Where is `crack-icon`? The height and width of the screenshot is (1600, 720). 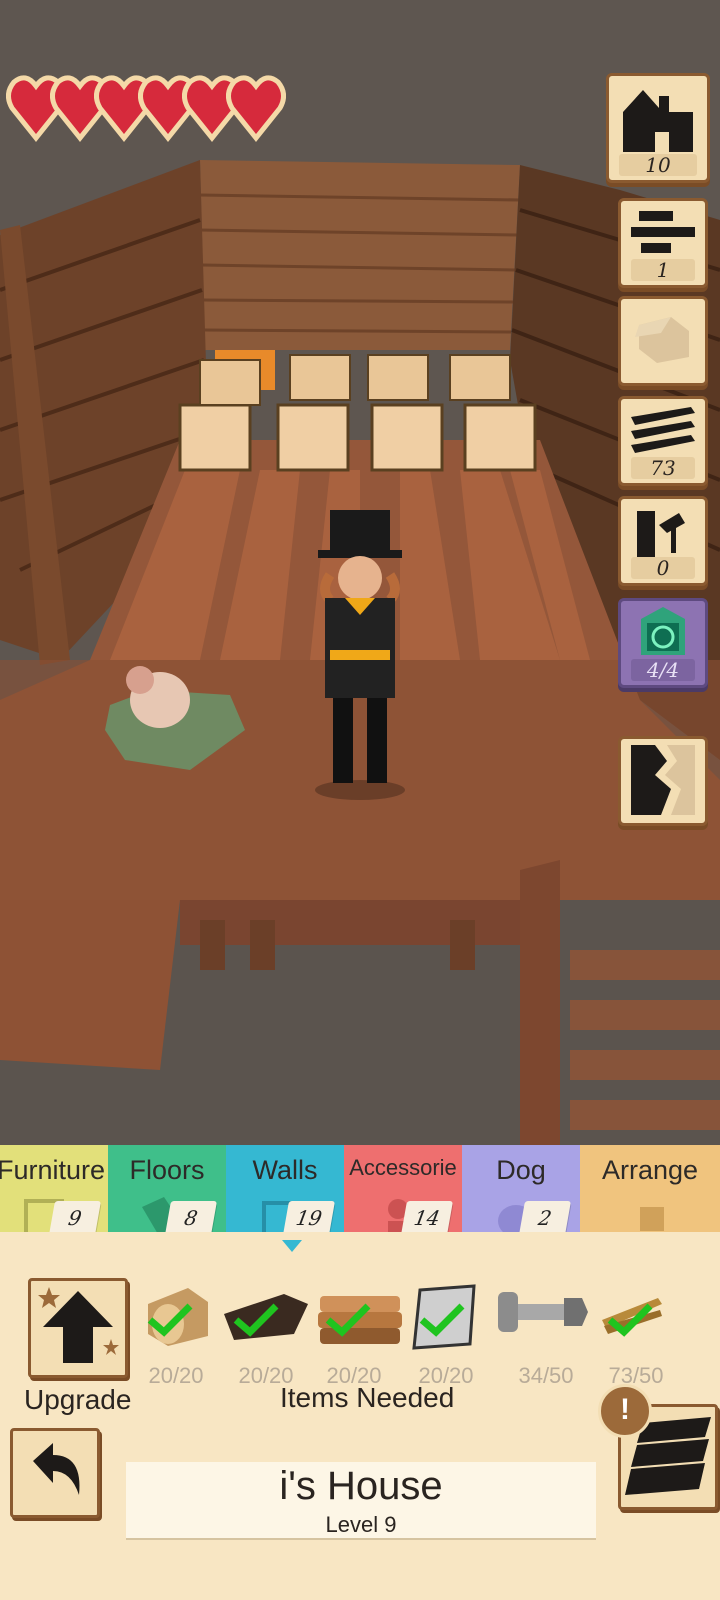
crack-icon is located at coordinates (663, 780).